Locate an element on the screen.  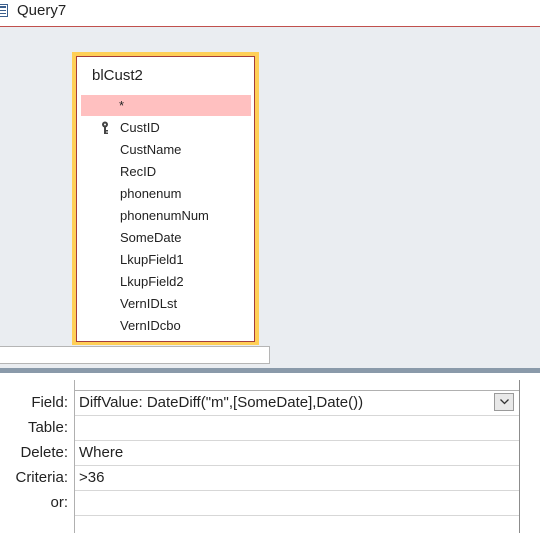
field-item-vernidcbo: VernIDcbo is located at coordinates (166, 325).